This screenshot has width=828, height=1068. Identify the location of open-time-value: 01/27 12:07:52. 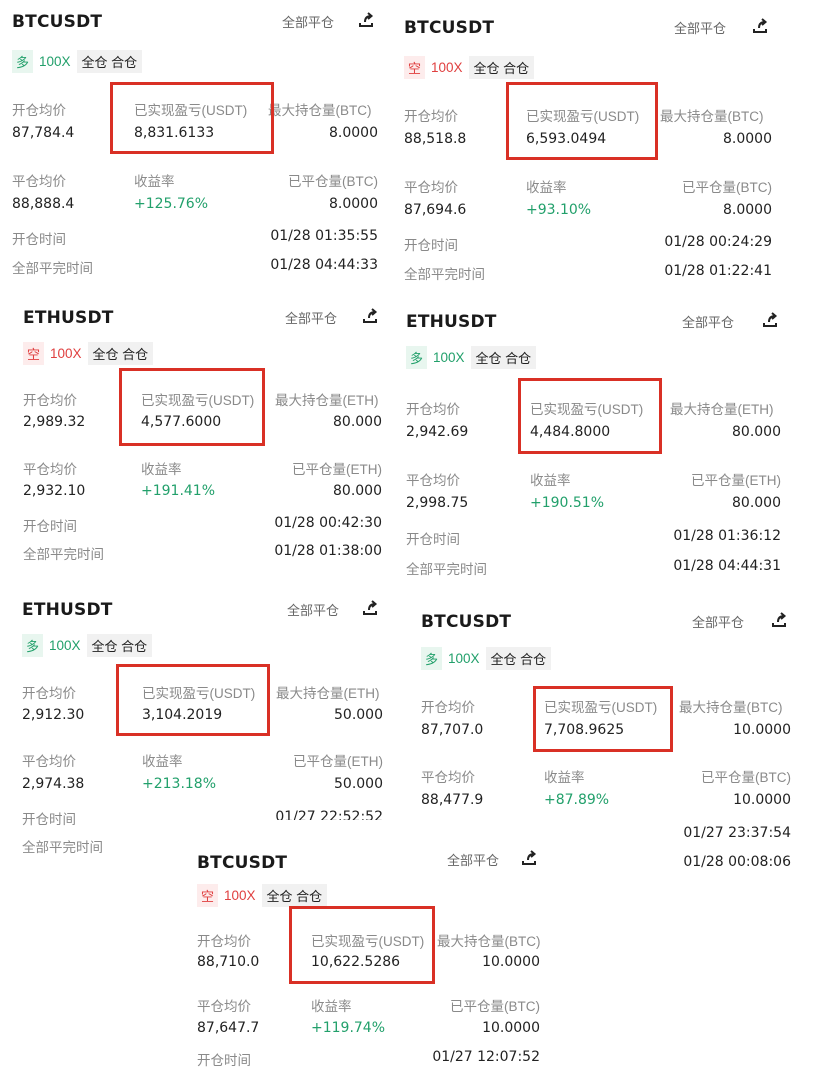
(486, 1057).